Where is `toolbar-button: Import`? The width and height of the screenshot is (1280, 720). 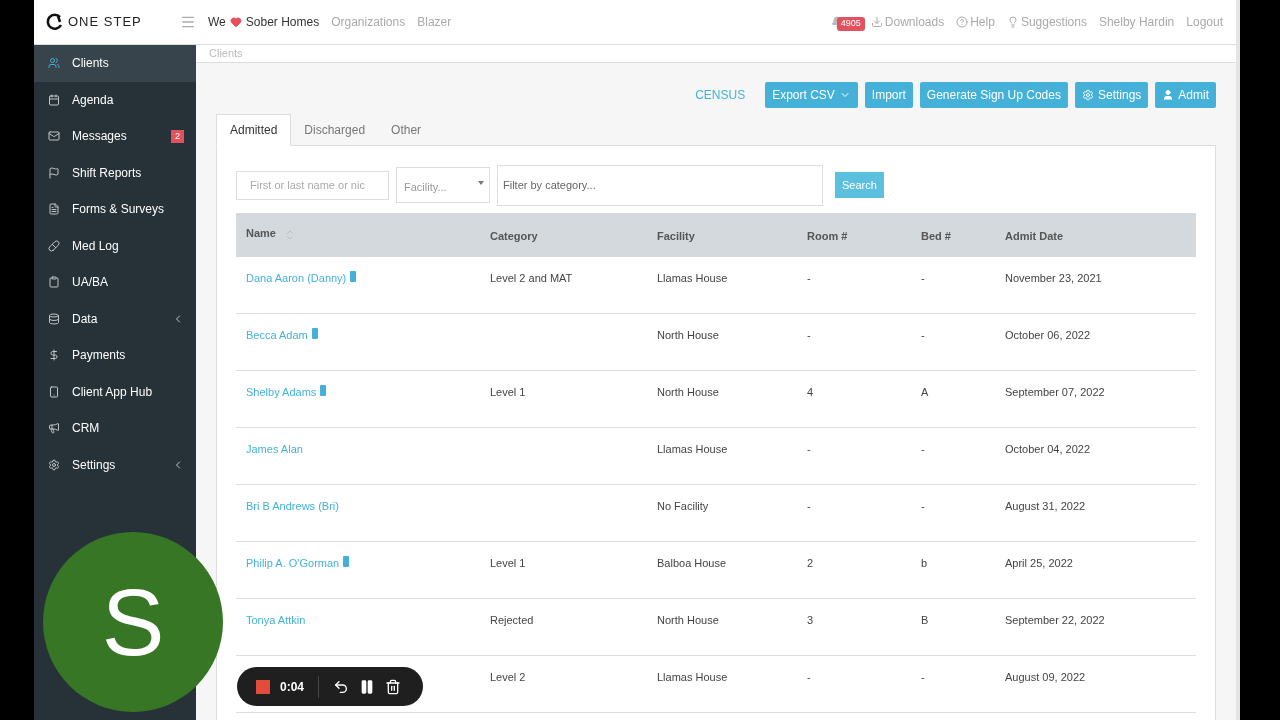 toolbar-button: Import is located at coordinates (888, 94).